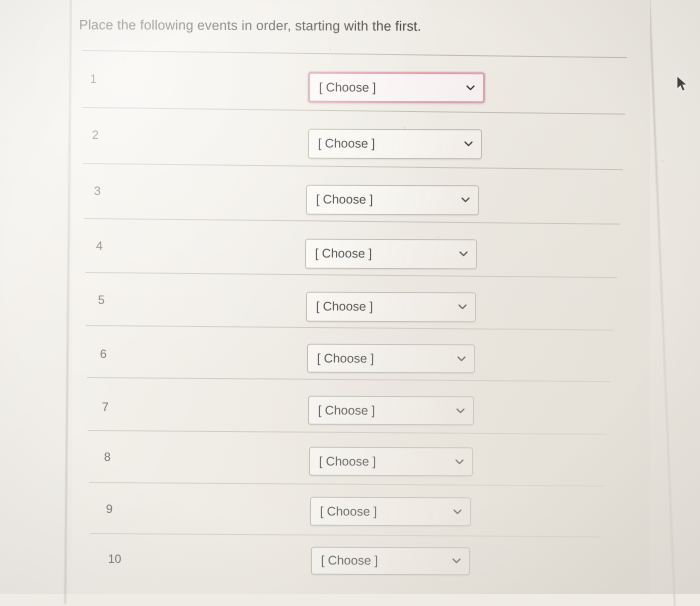  What do you see at coordinates (99, 246) in the screenshot?
I see `row-number: 4` at bounding box center [99, 246].